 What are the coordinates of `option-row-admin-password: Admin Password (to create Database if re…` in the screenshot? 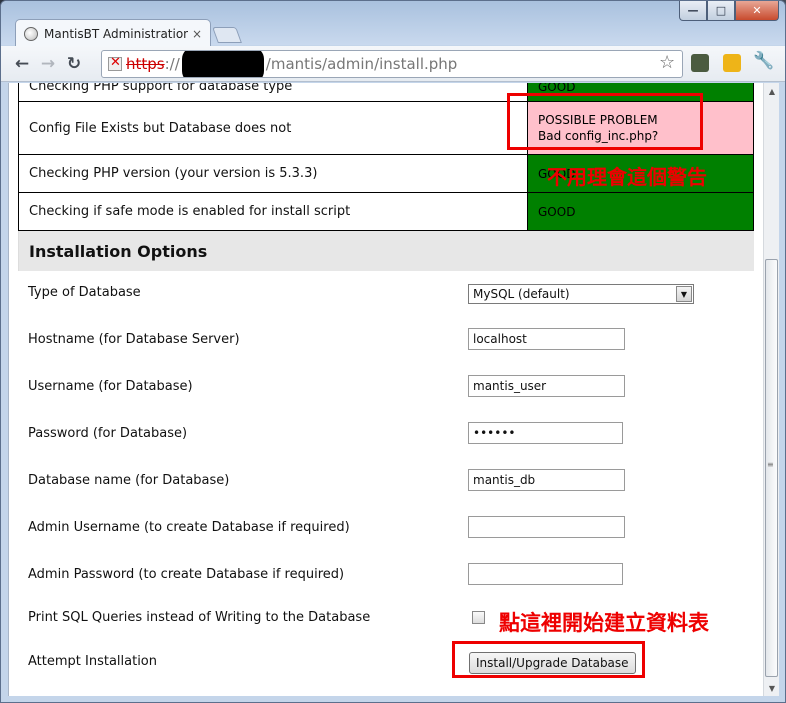 It's located at (386, 576).